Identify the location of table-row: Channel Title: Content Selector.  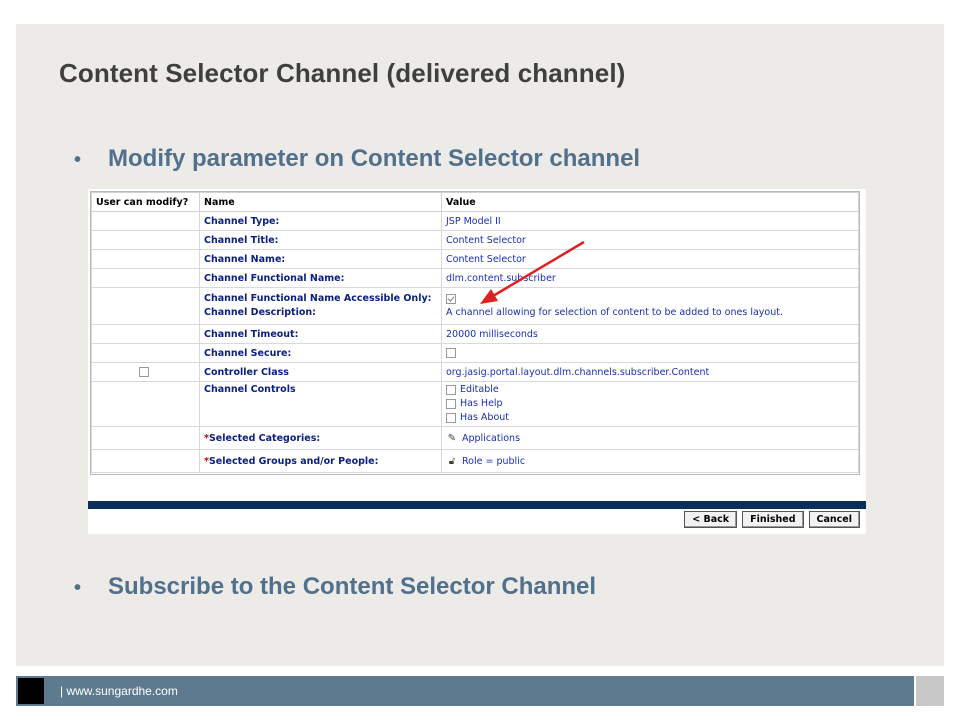
(475, 240).